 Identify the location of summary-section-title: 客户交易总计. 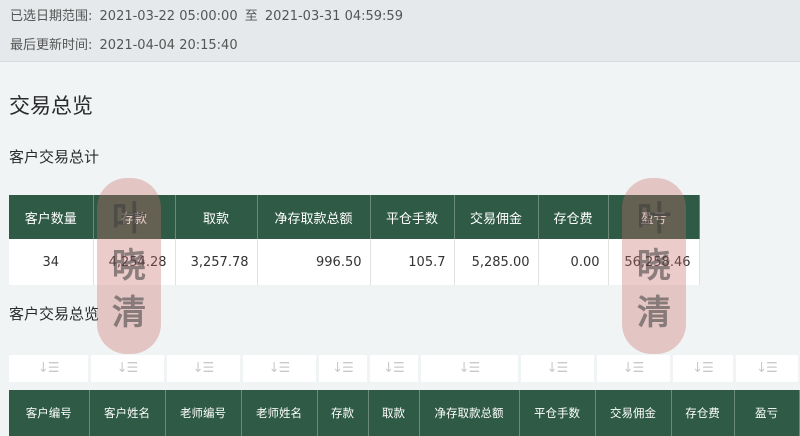
(54, 157).